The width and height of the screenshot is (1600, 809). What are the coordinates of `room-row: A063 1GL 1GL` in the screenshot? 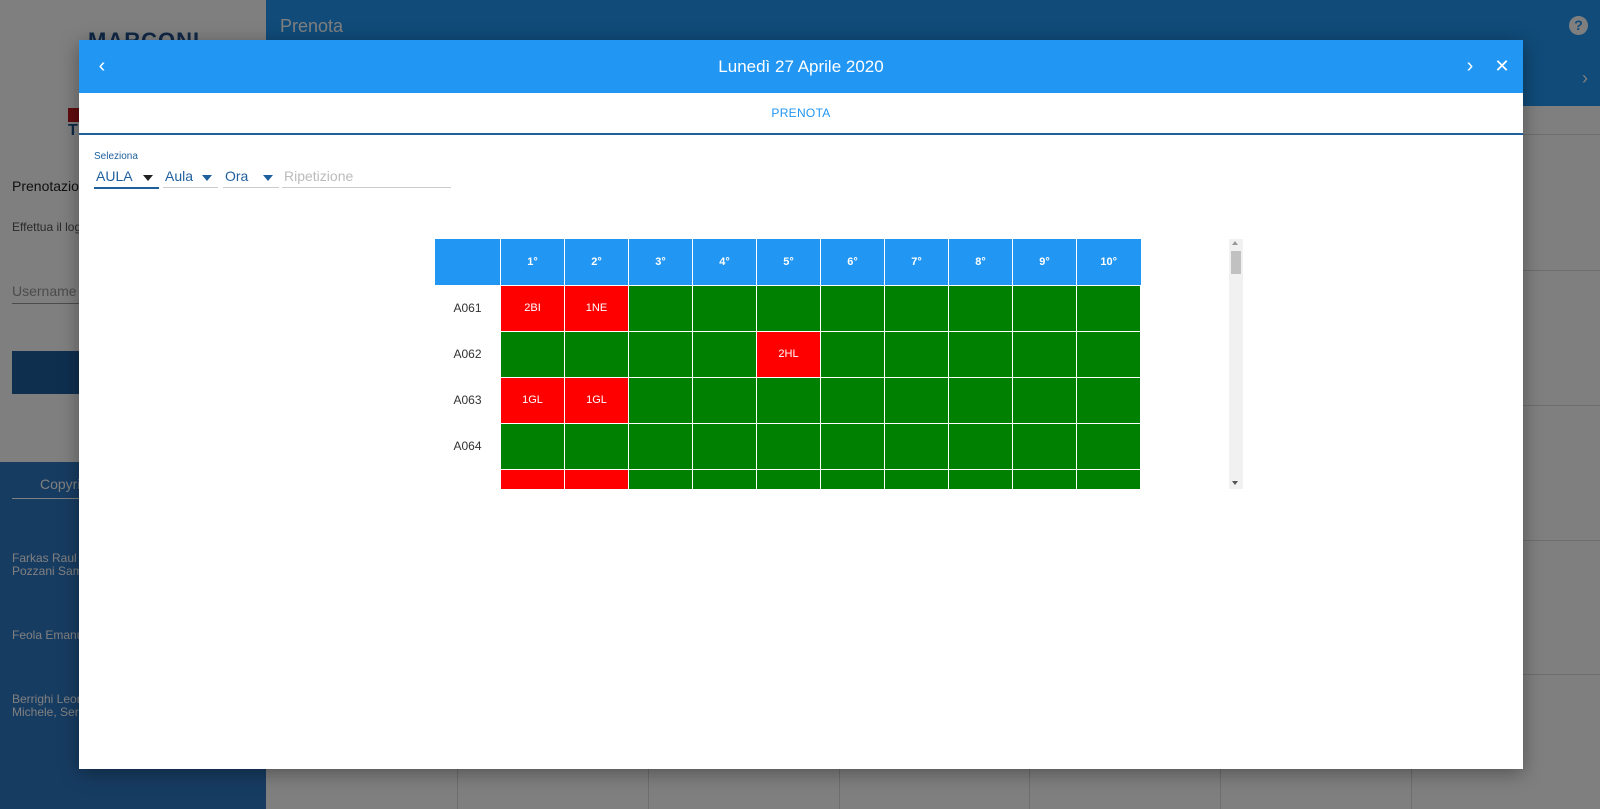 It's located at (788, 400).